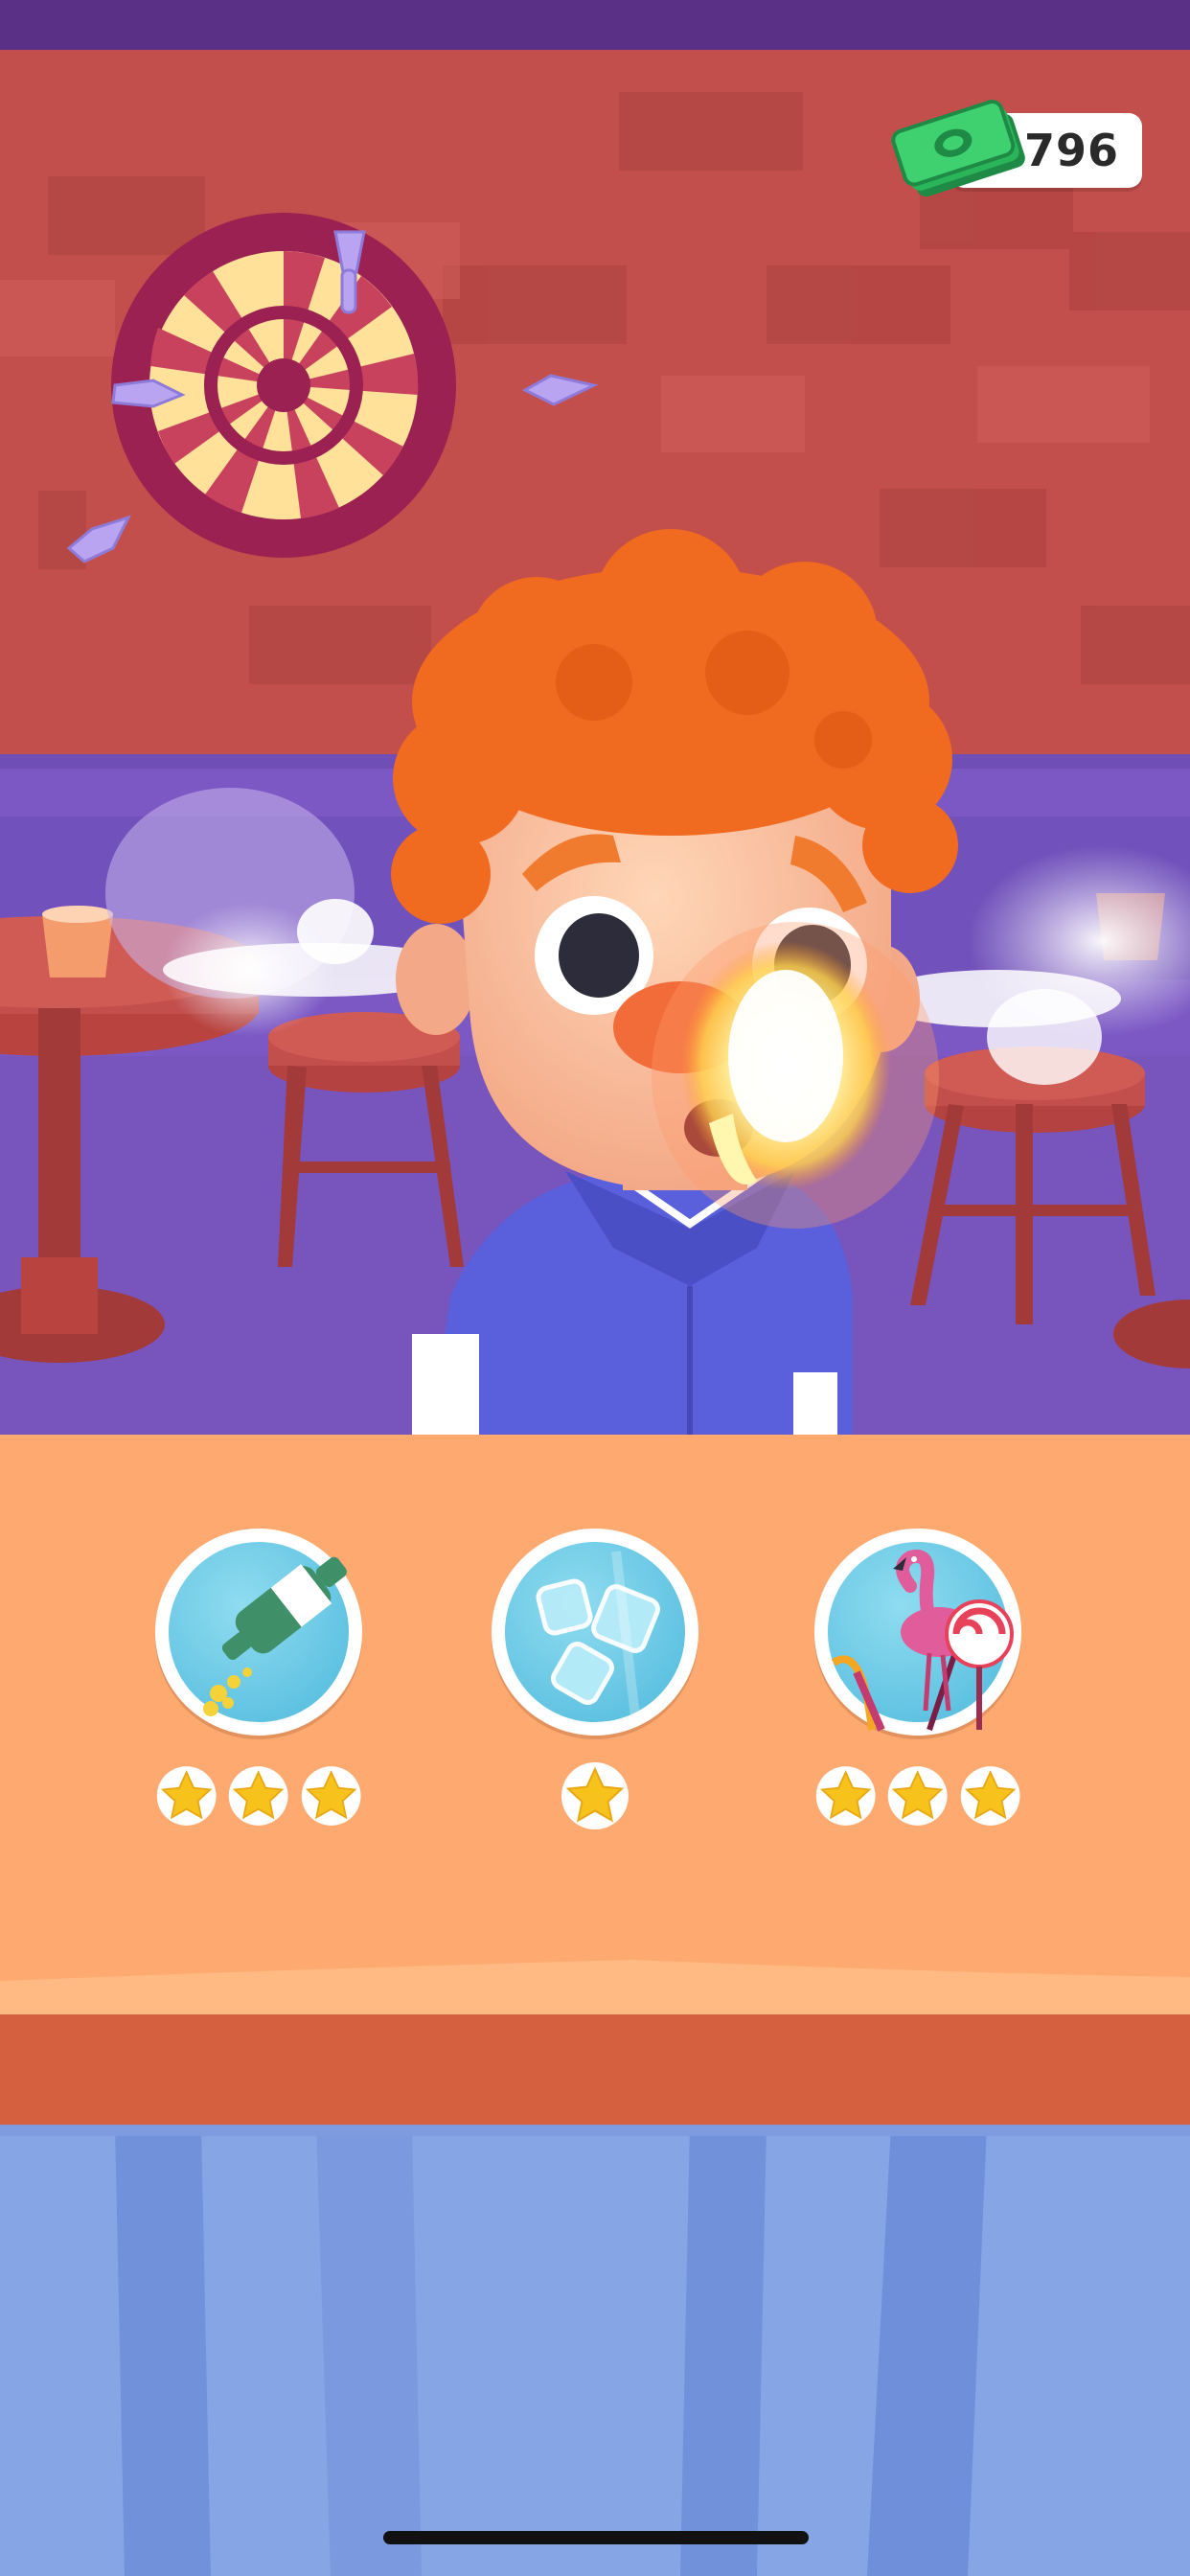  I want to click on ice-cubes-icon, so click(598, 1634).